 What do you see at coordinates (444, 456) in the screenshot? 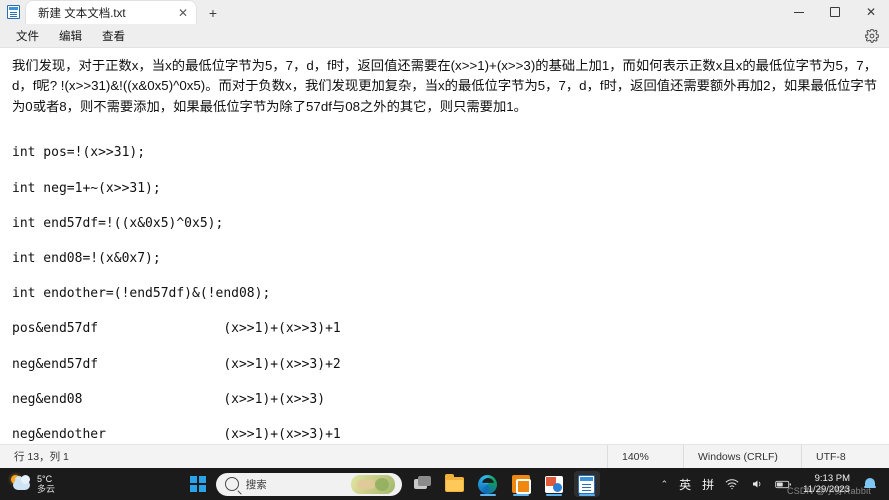
I see `status-bar: 行 13，列 1 140% Windows (CRLF) UTF-8` at bounding box center [444, 456].